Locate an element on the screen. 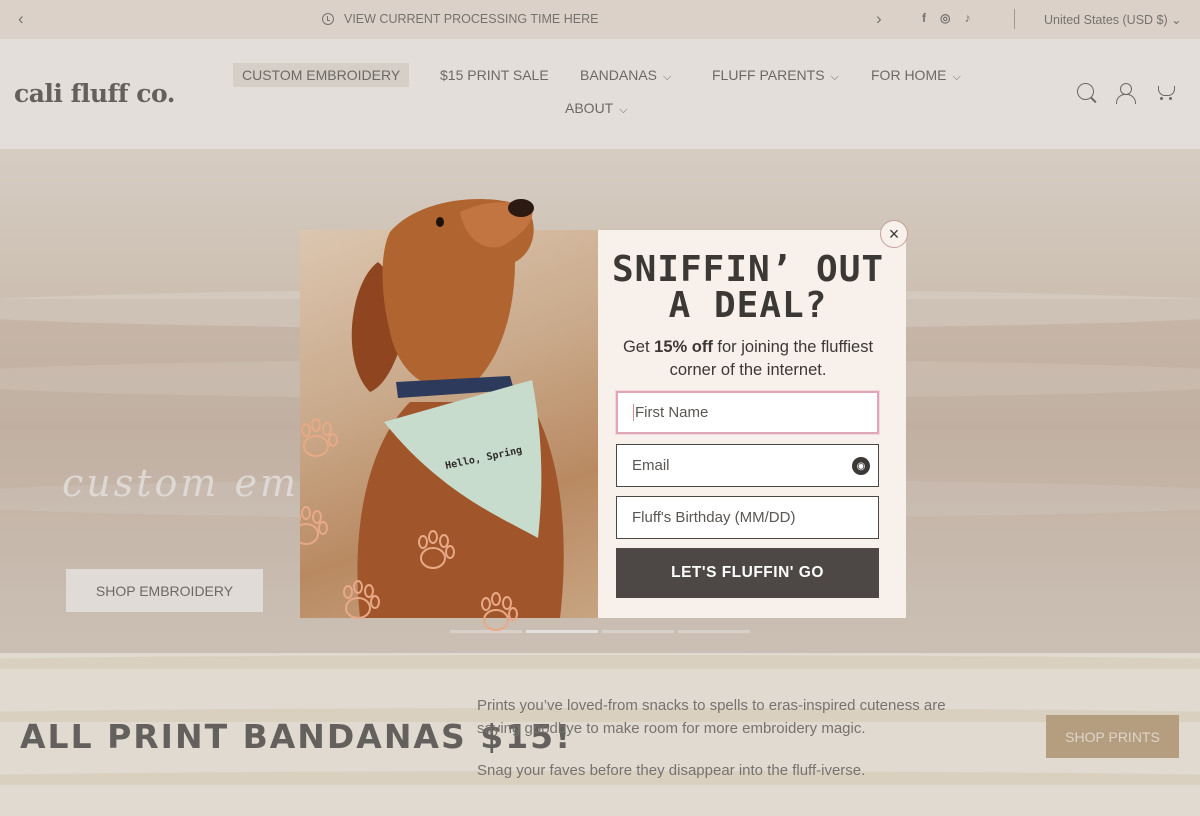 This screenshot has height=816, width=1200. dog-photo: Hello, Spring is located at coordinates (449, 411).